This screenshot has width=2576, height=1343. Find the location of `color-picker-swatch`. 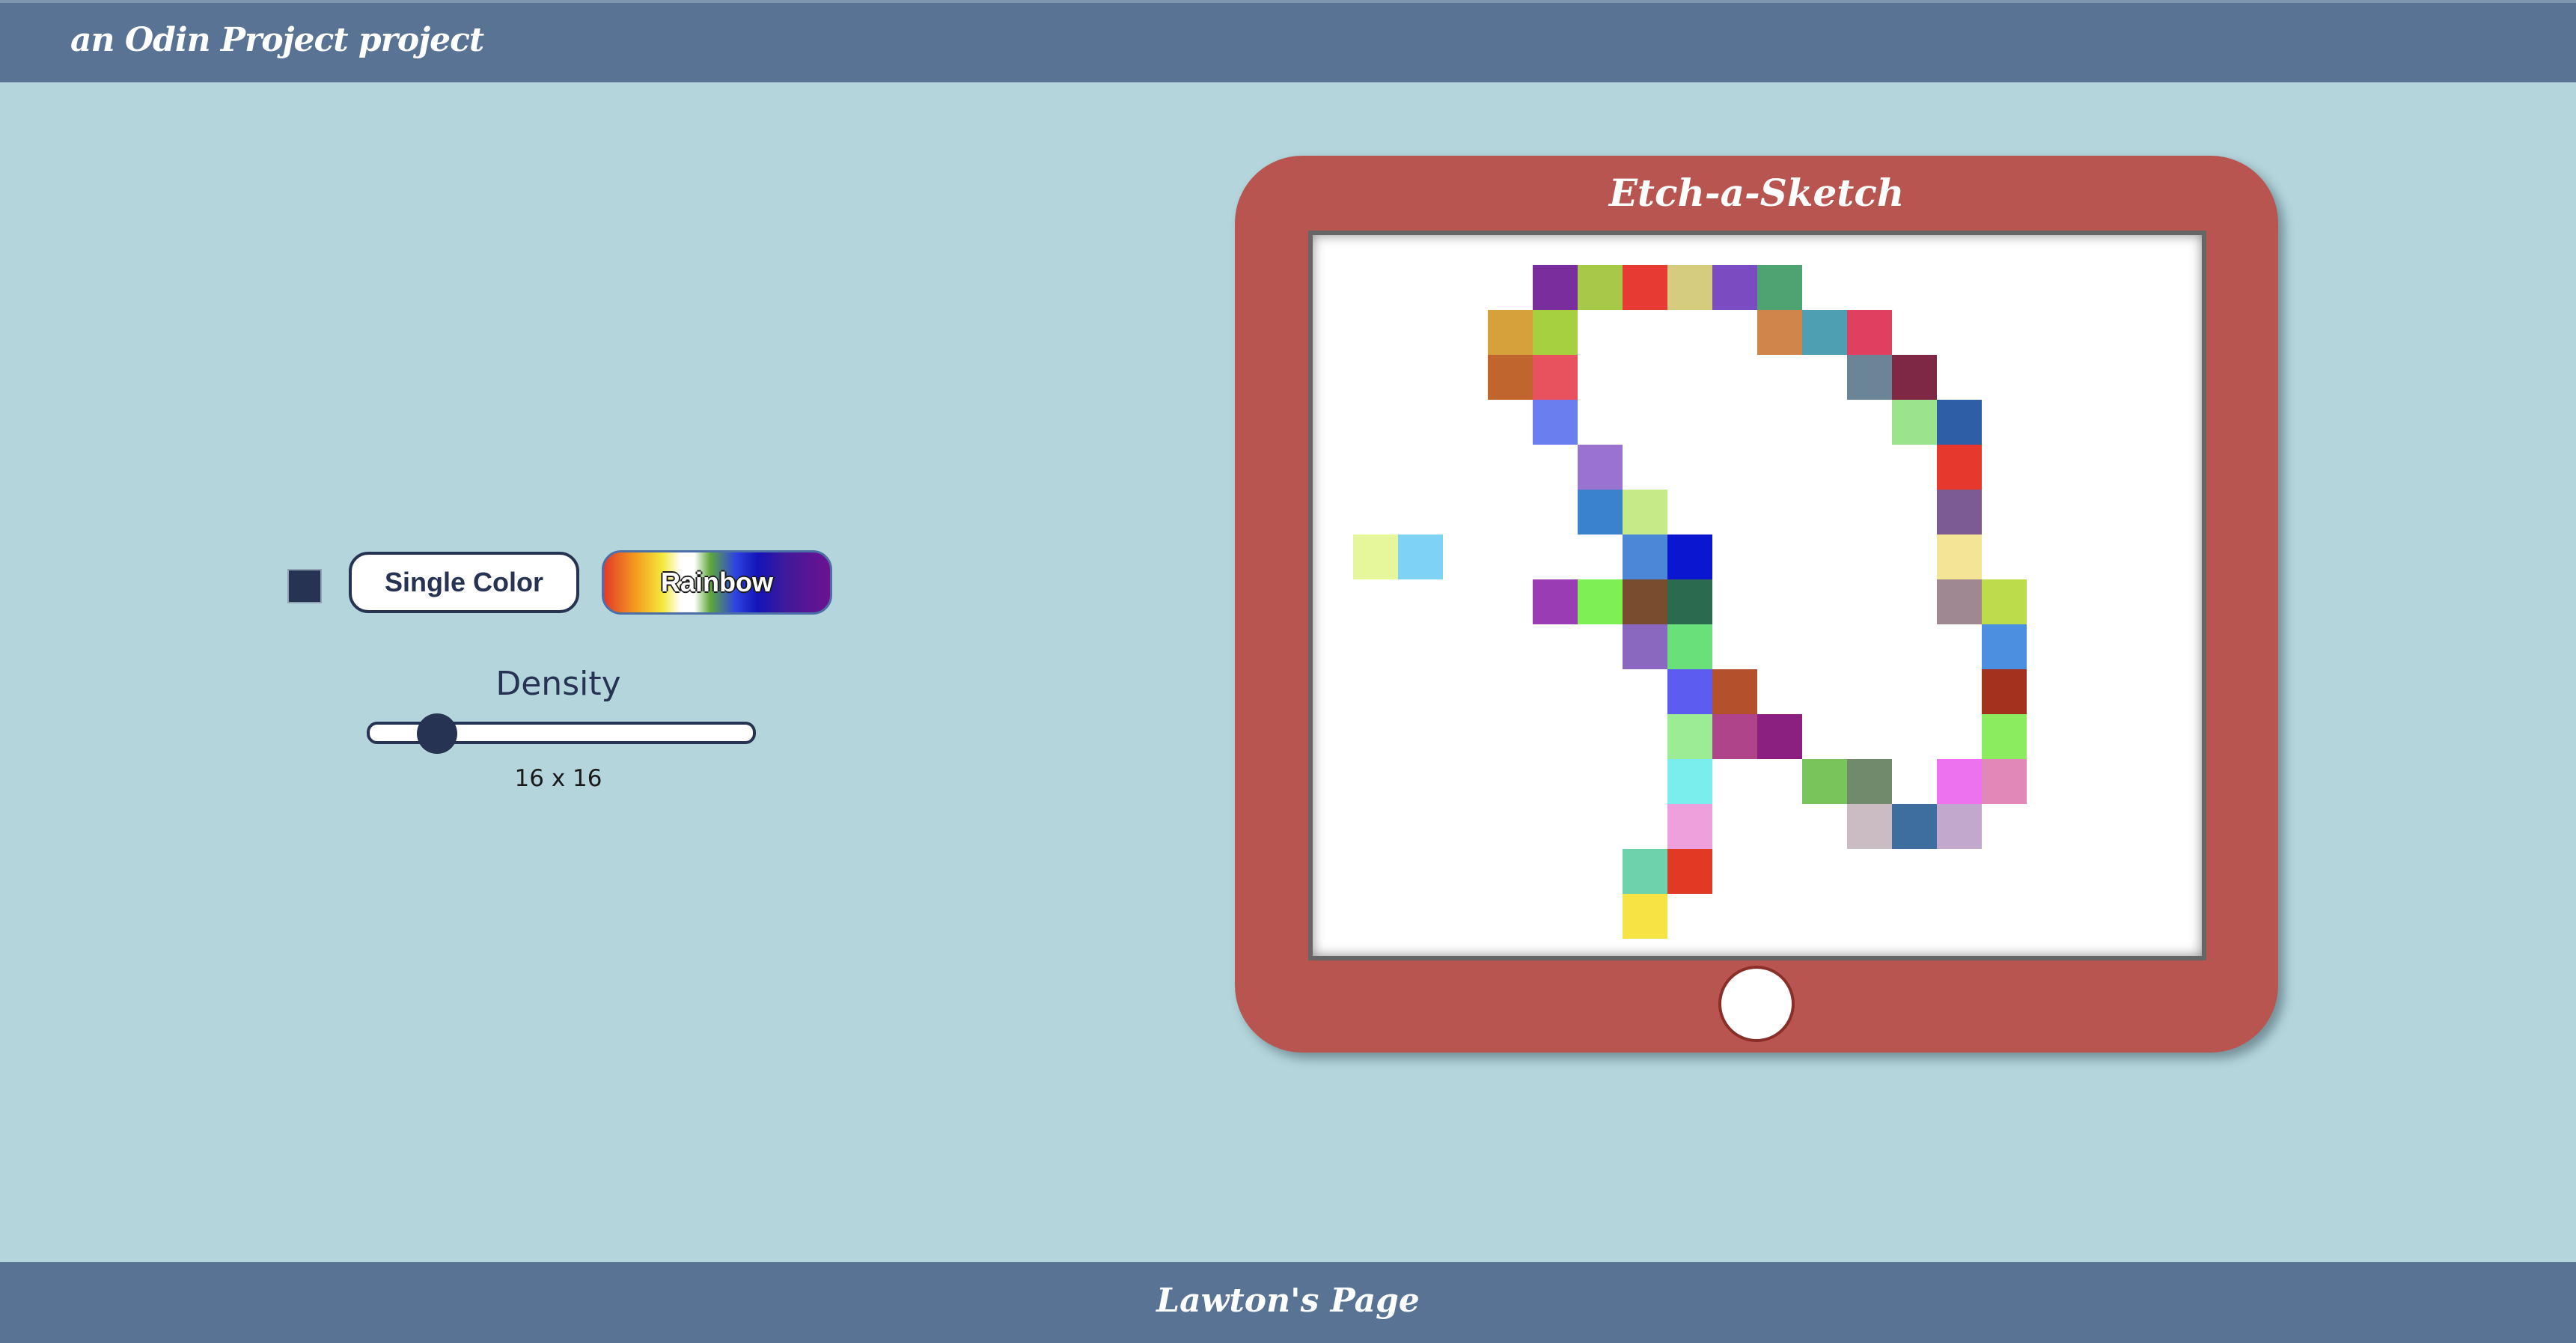

color-picker-swatch is located at coordinates (304, 586).